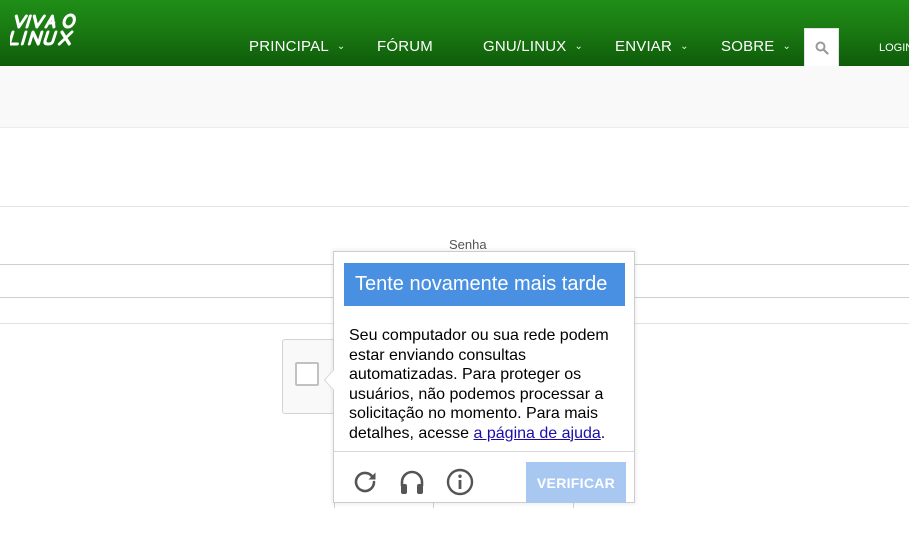 Image resolution: width=909 pixels, height=545 pixels. I want to click on verify-button: VERIFICAR, so click(576, 482).